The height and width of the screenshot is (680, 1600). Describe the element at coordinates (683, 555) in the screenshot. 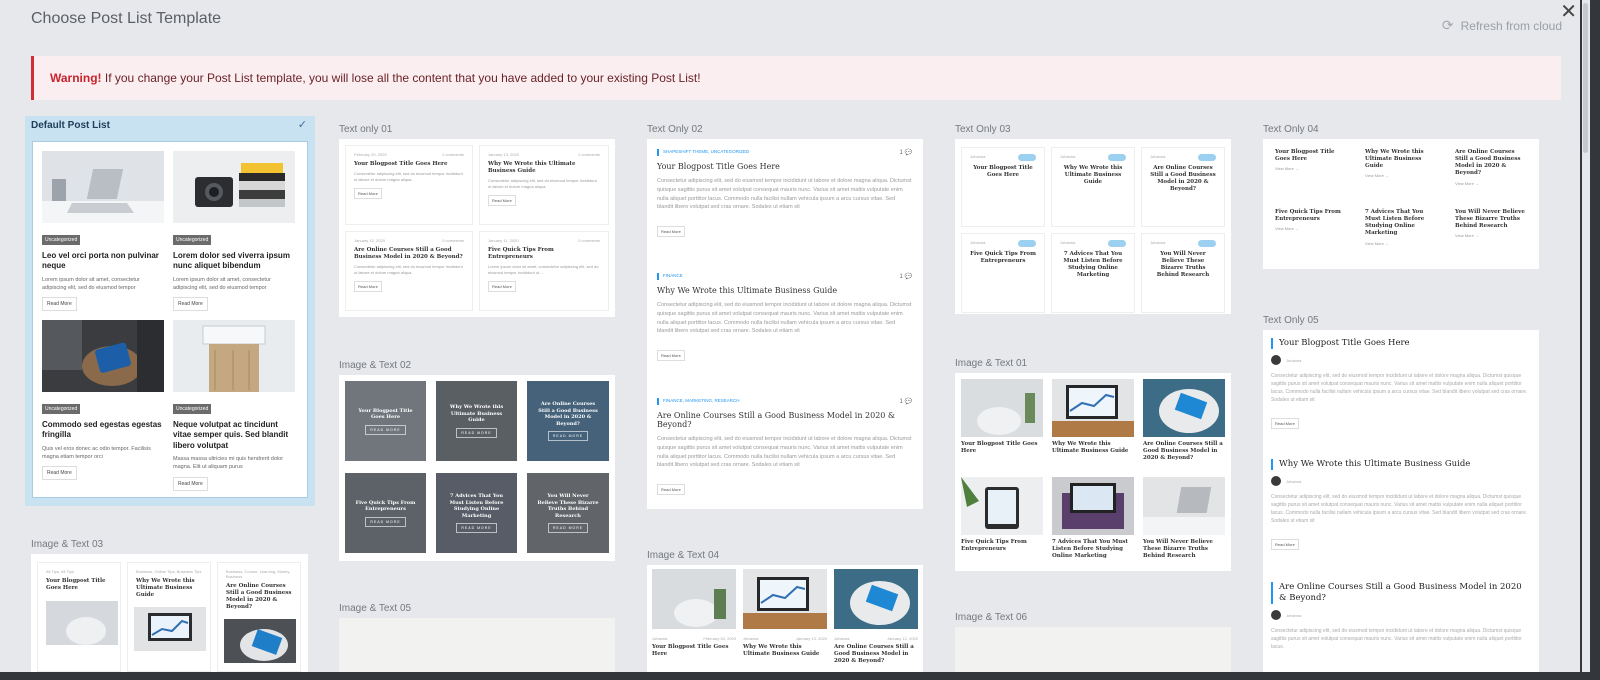

I see `template-label: Image & Text 04` at that location.